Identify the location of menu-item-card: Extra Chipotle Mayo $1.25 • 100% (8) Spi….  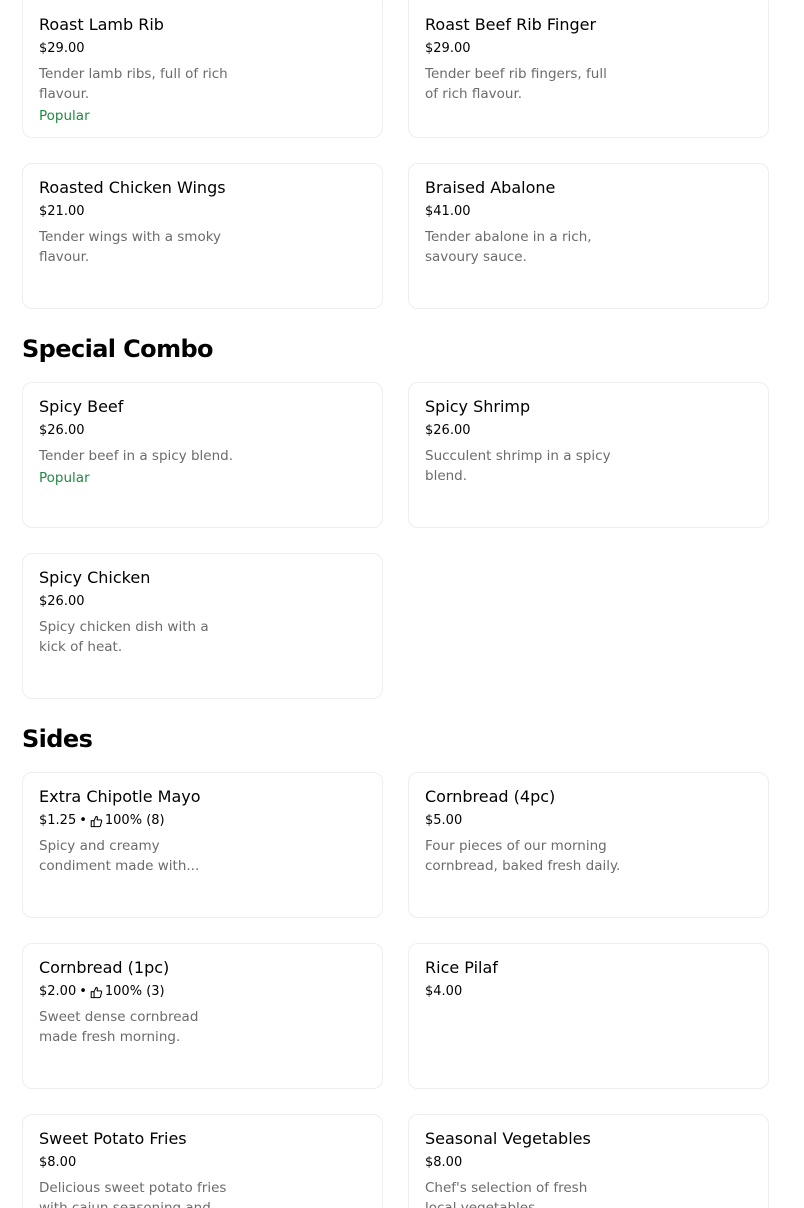
(202, 845).